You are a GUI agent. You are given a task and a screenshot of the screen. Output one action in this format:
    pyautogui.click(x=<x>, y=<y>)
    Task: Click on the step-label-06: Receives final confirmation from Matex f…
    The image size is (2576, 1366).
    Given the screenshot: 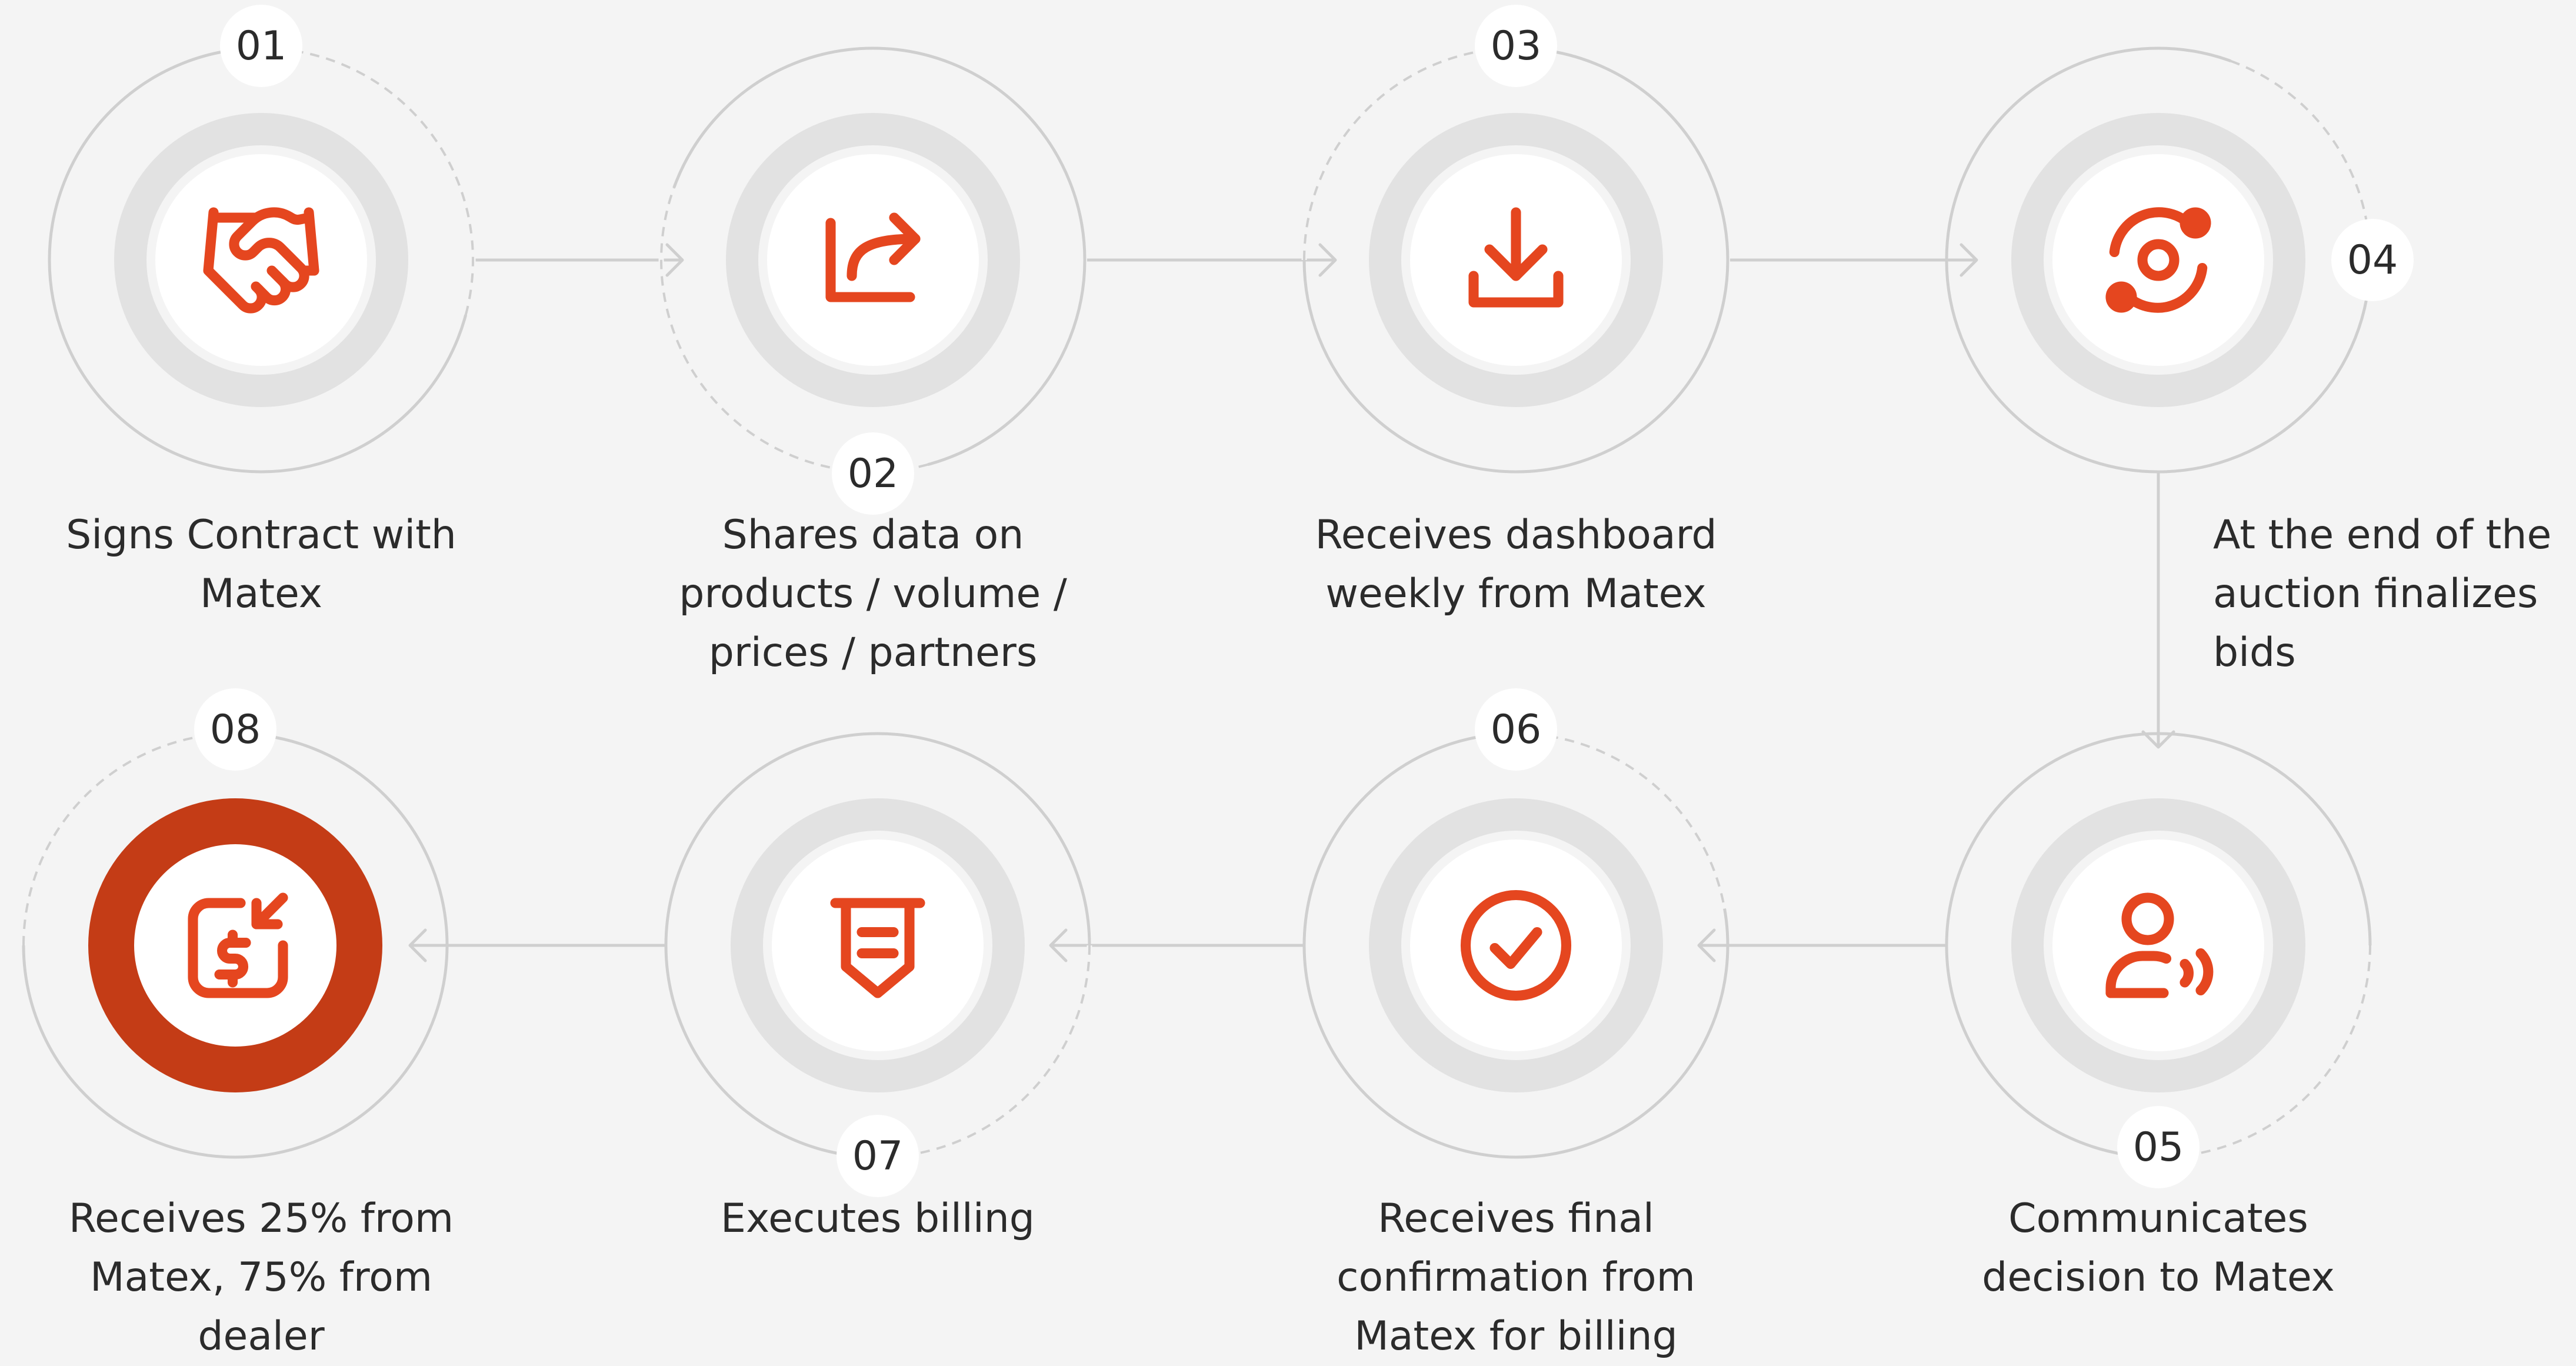 What is the action you would take?
    pyautogui.click(x=1516, y=1277)
    